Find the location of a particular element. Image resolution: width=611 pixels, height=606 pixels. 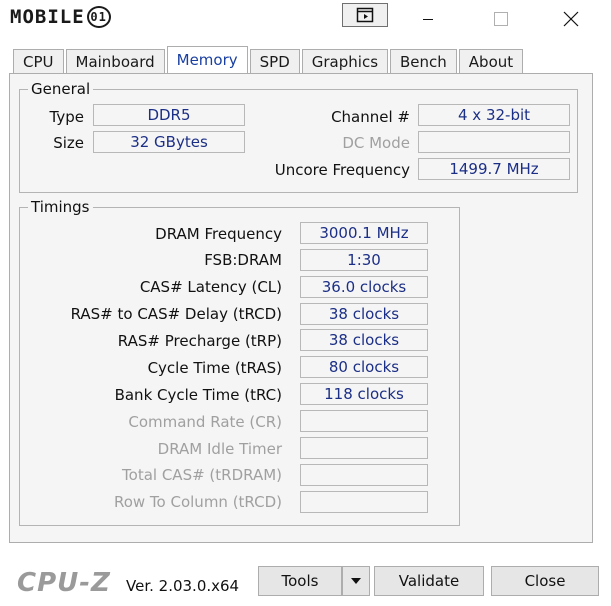

size-label: Size is located at coordinates (68, 143).